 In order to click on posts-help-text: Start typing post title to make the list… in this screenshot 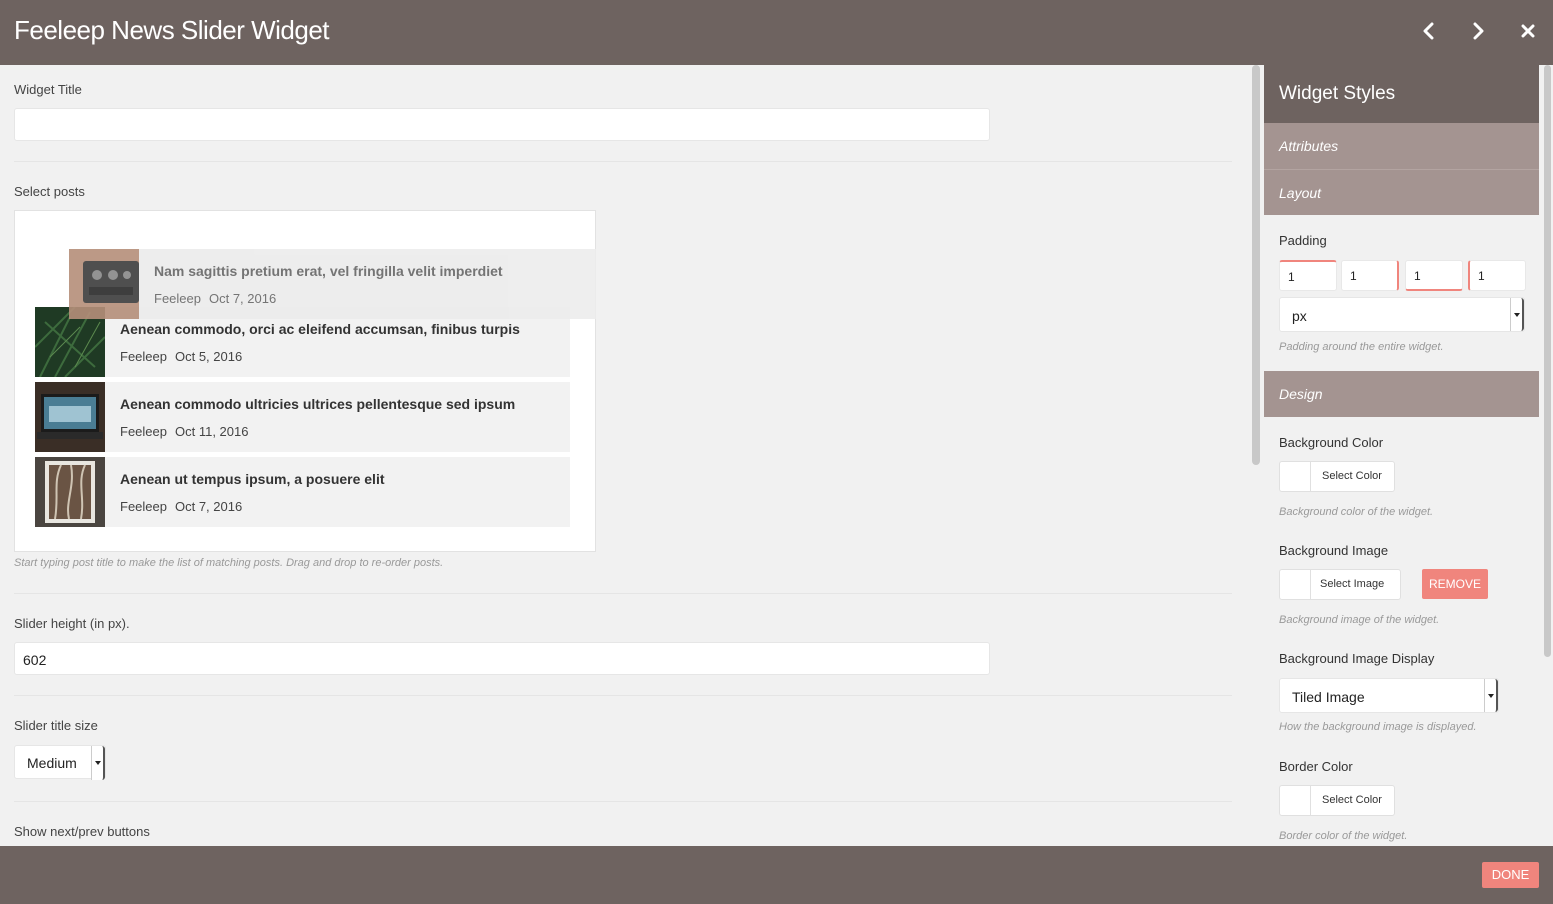, I will do `click(229, 563)`.